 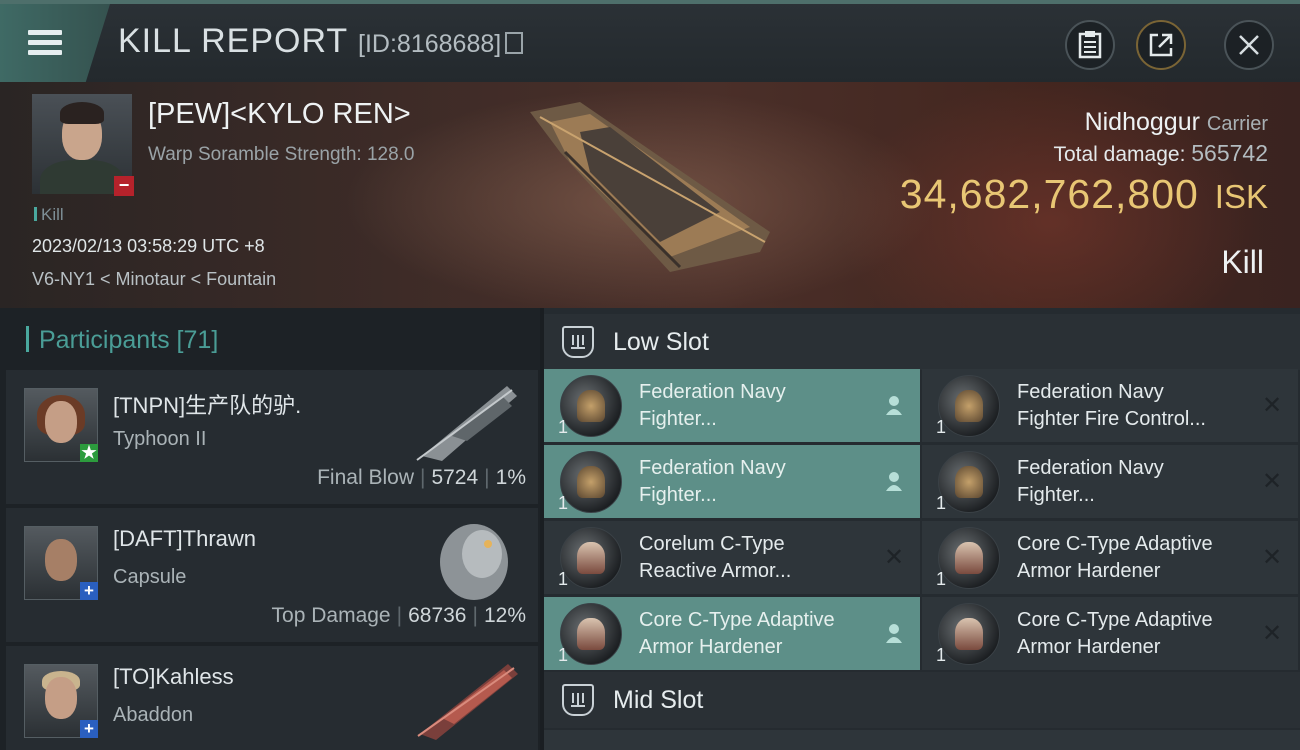 I want to click on participant-name: [TO]Kahless, so click(x=173, y=676).